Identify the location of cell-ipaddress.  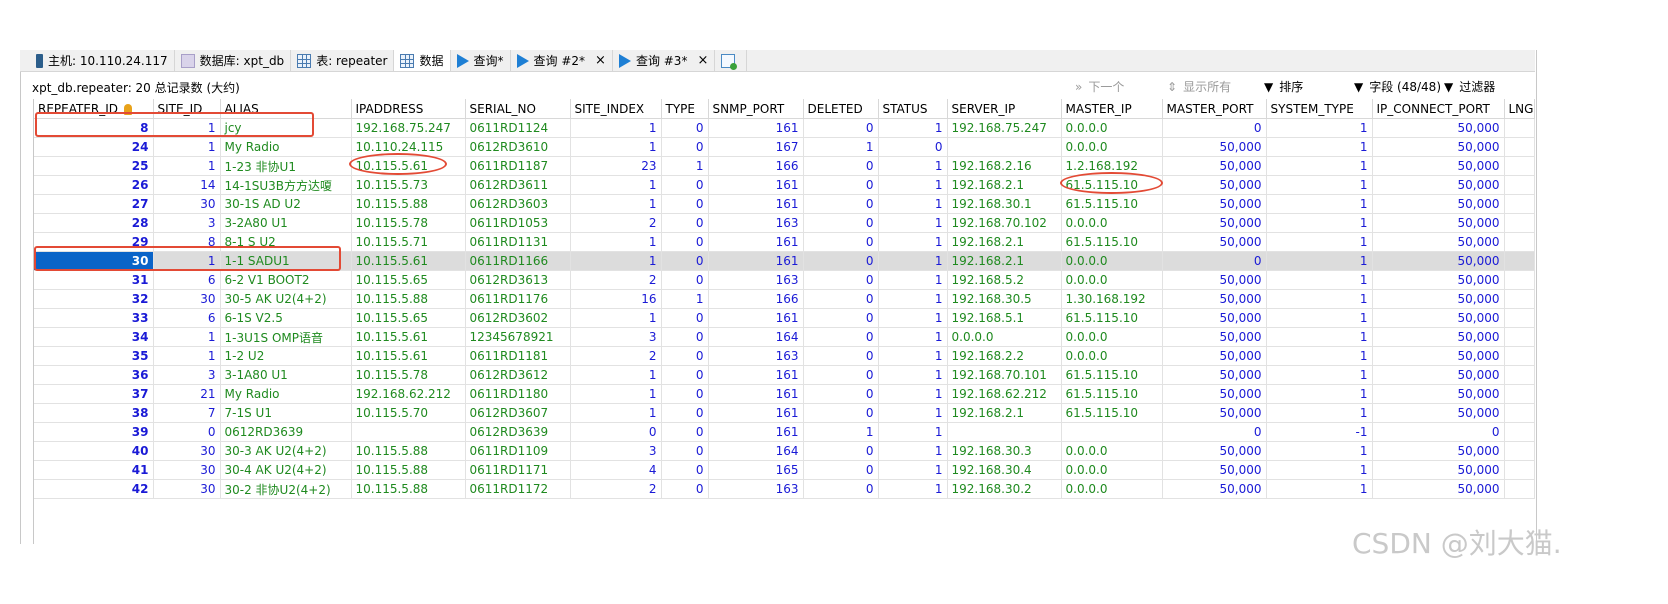
(408, 432).